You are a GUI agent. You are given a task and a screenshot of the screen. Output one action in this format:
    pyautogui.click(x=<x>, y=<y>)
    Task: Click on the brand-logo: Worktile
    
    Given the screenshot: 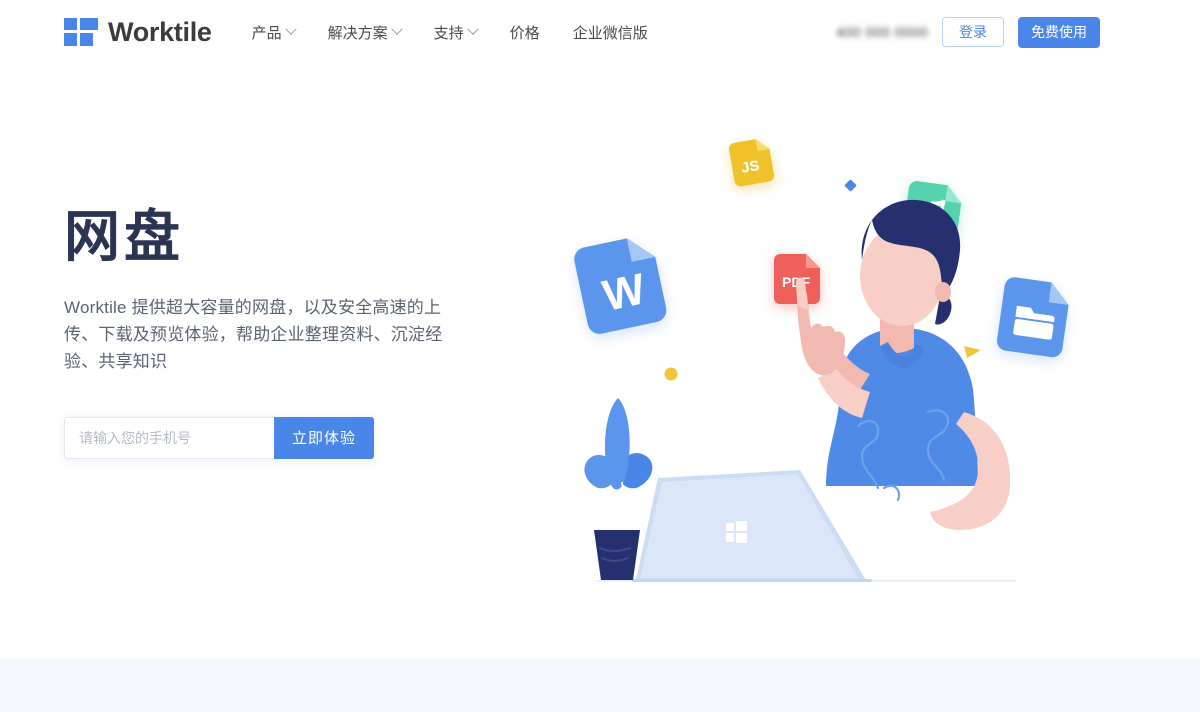 What is the action you would take?
    pyautogui.click(x=138, y=32)
    